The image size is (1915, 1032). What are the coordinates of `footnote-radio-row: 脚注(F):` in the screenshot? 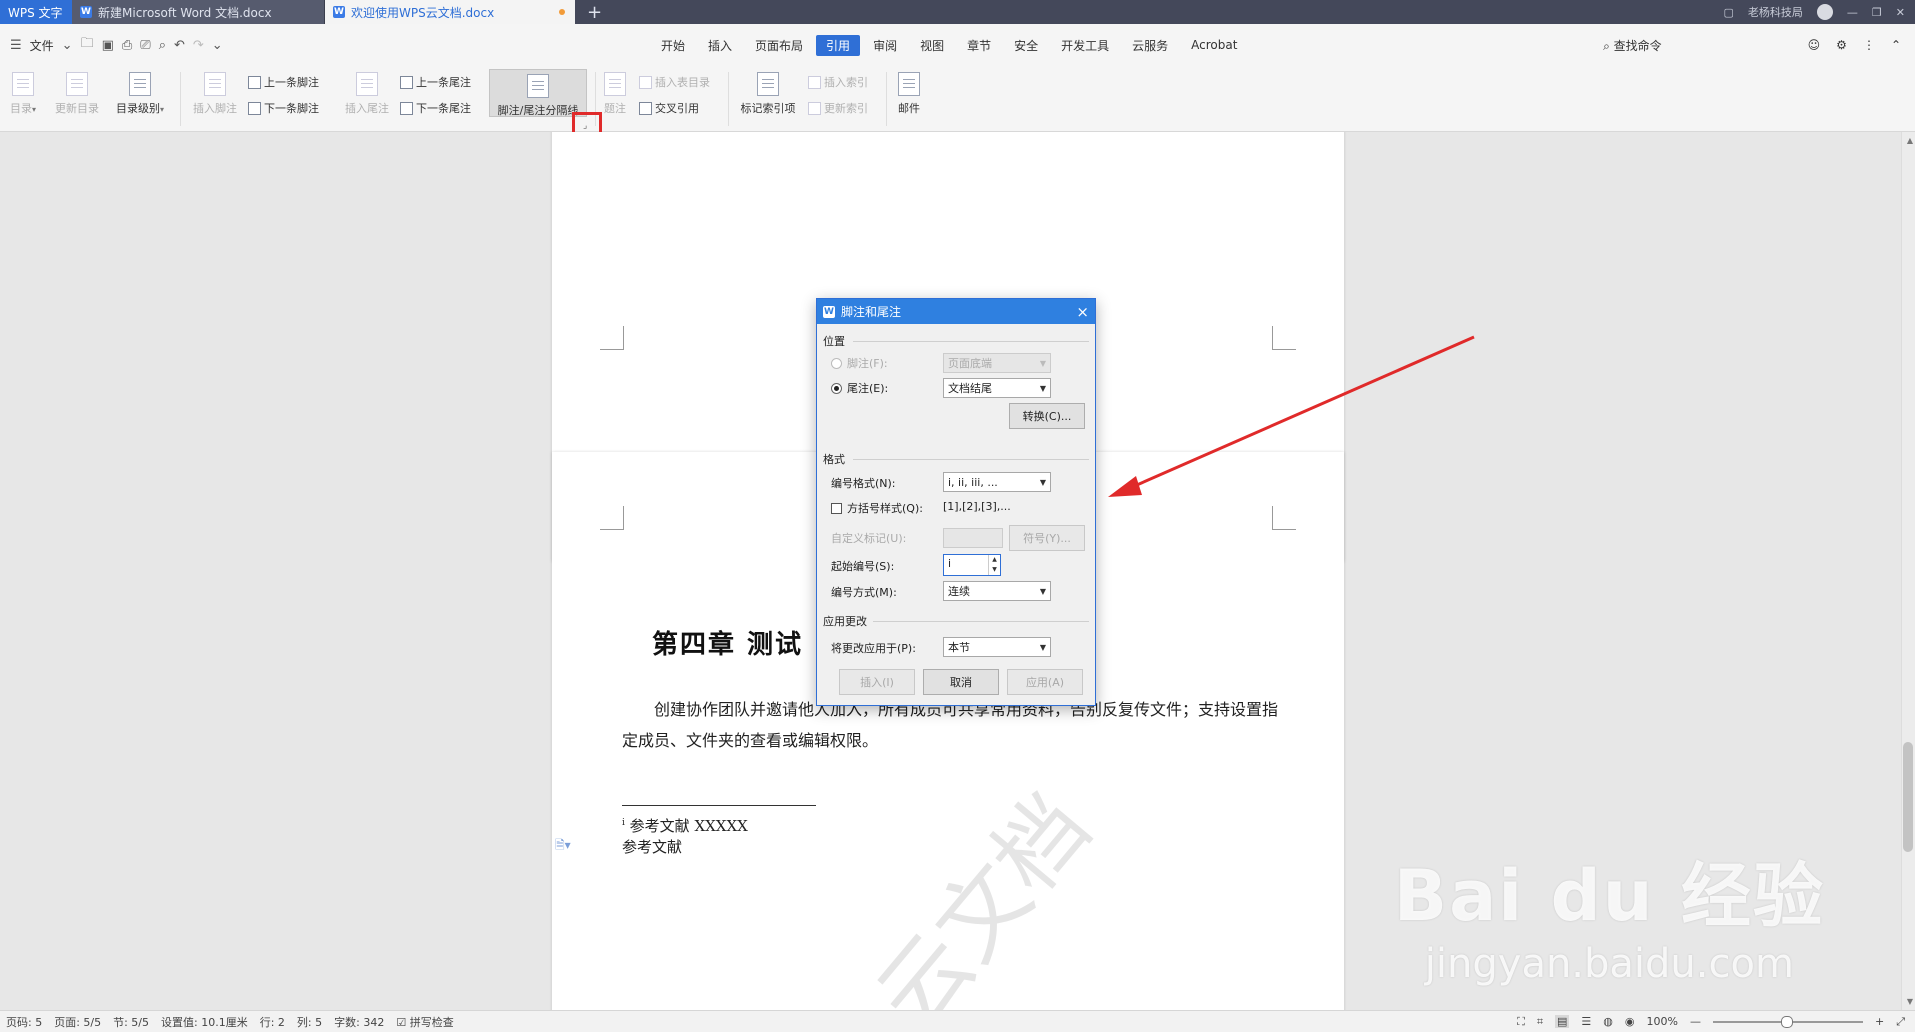 It's located at (859, 363).